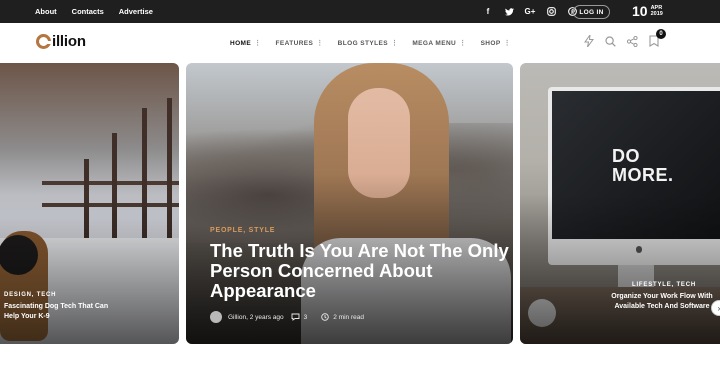 The height and width of the screenshot is (368, 720). I want to click on social-links: f G+, so click(530, 11).